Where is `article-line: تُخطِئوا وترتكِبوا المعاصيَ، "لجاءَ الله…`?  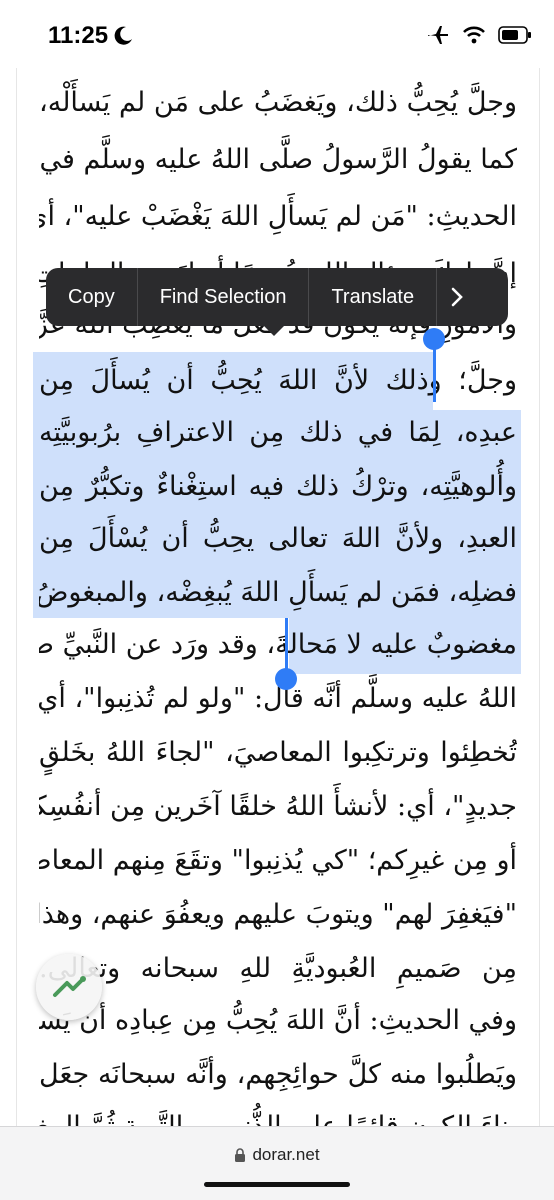 article-line: تُخطِئوا وترتكِبوا المعاصيَ، "لجاءَ الله… is located at coordinates (278, 753).